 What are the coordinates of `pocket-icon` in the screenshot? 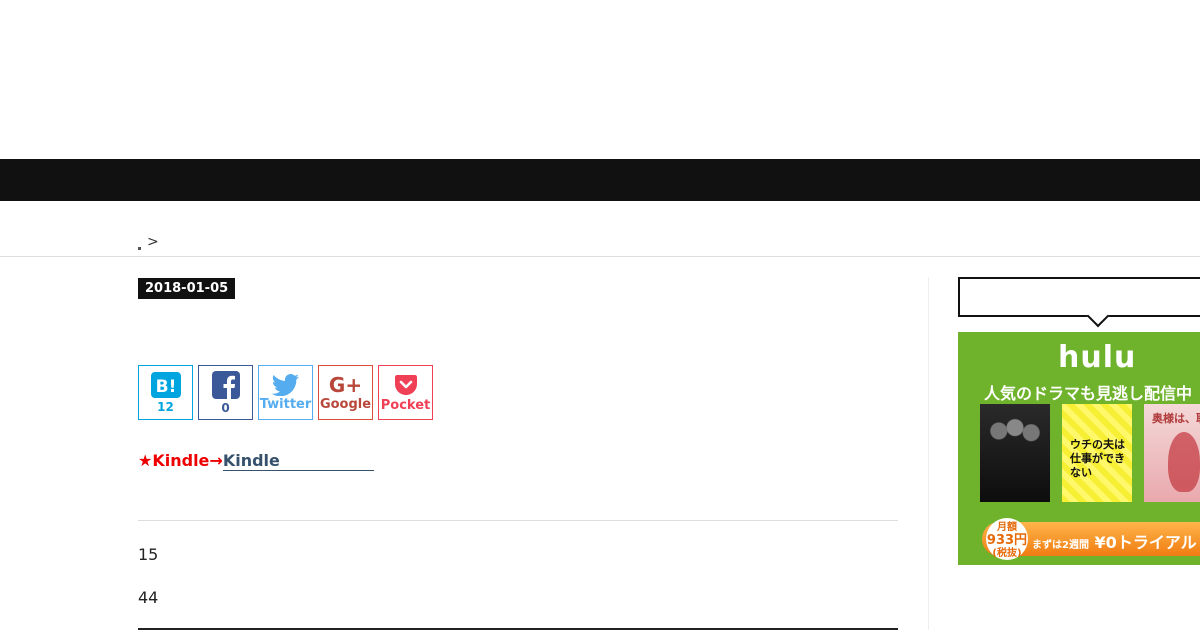 It's located at (405, 384).